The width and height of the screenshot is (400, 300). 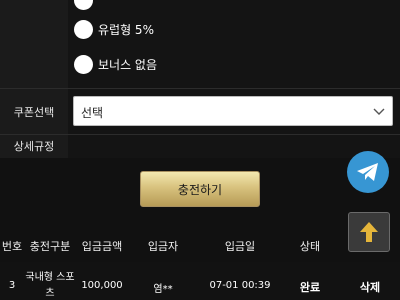 I want to click on coupon-label: 쿠폰선택, so click(x=34, y=112).